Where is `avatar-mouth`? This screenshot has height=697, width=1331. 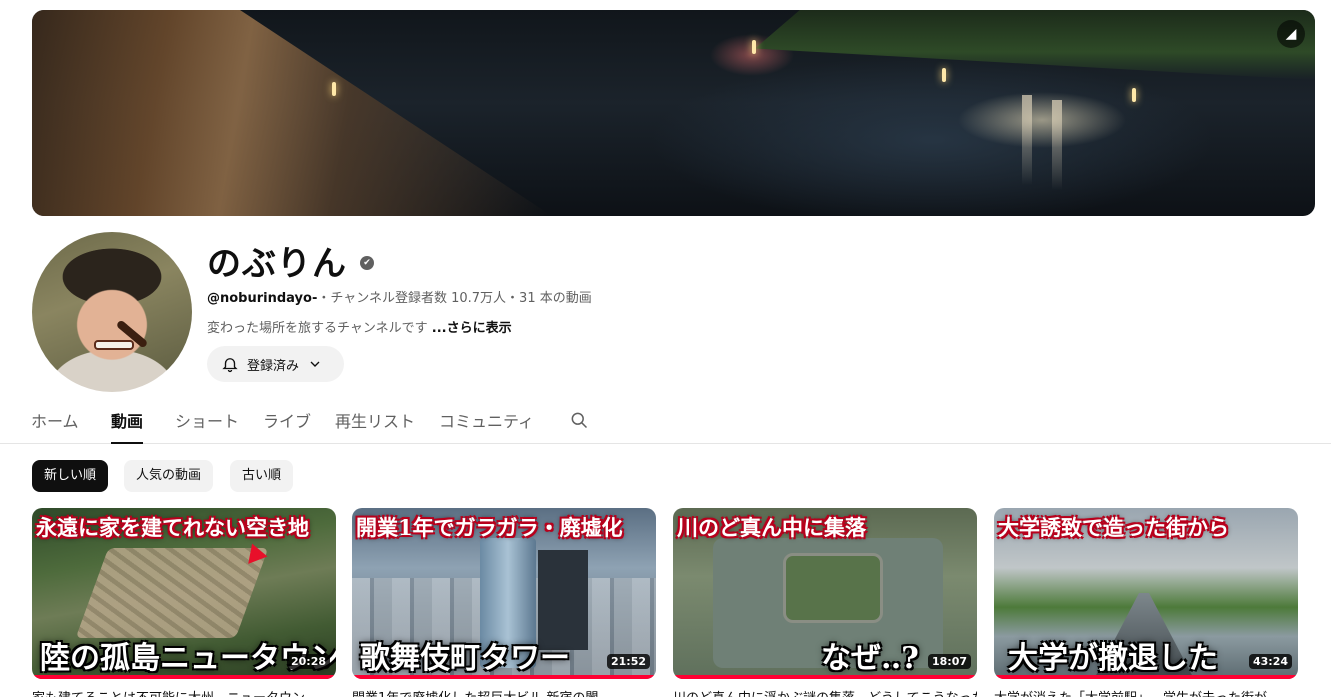 avatar-mouth is located at coordinates (114, 345).